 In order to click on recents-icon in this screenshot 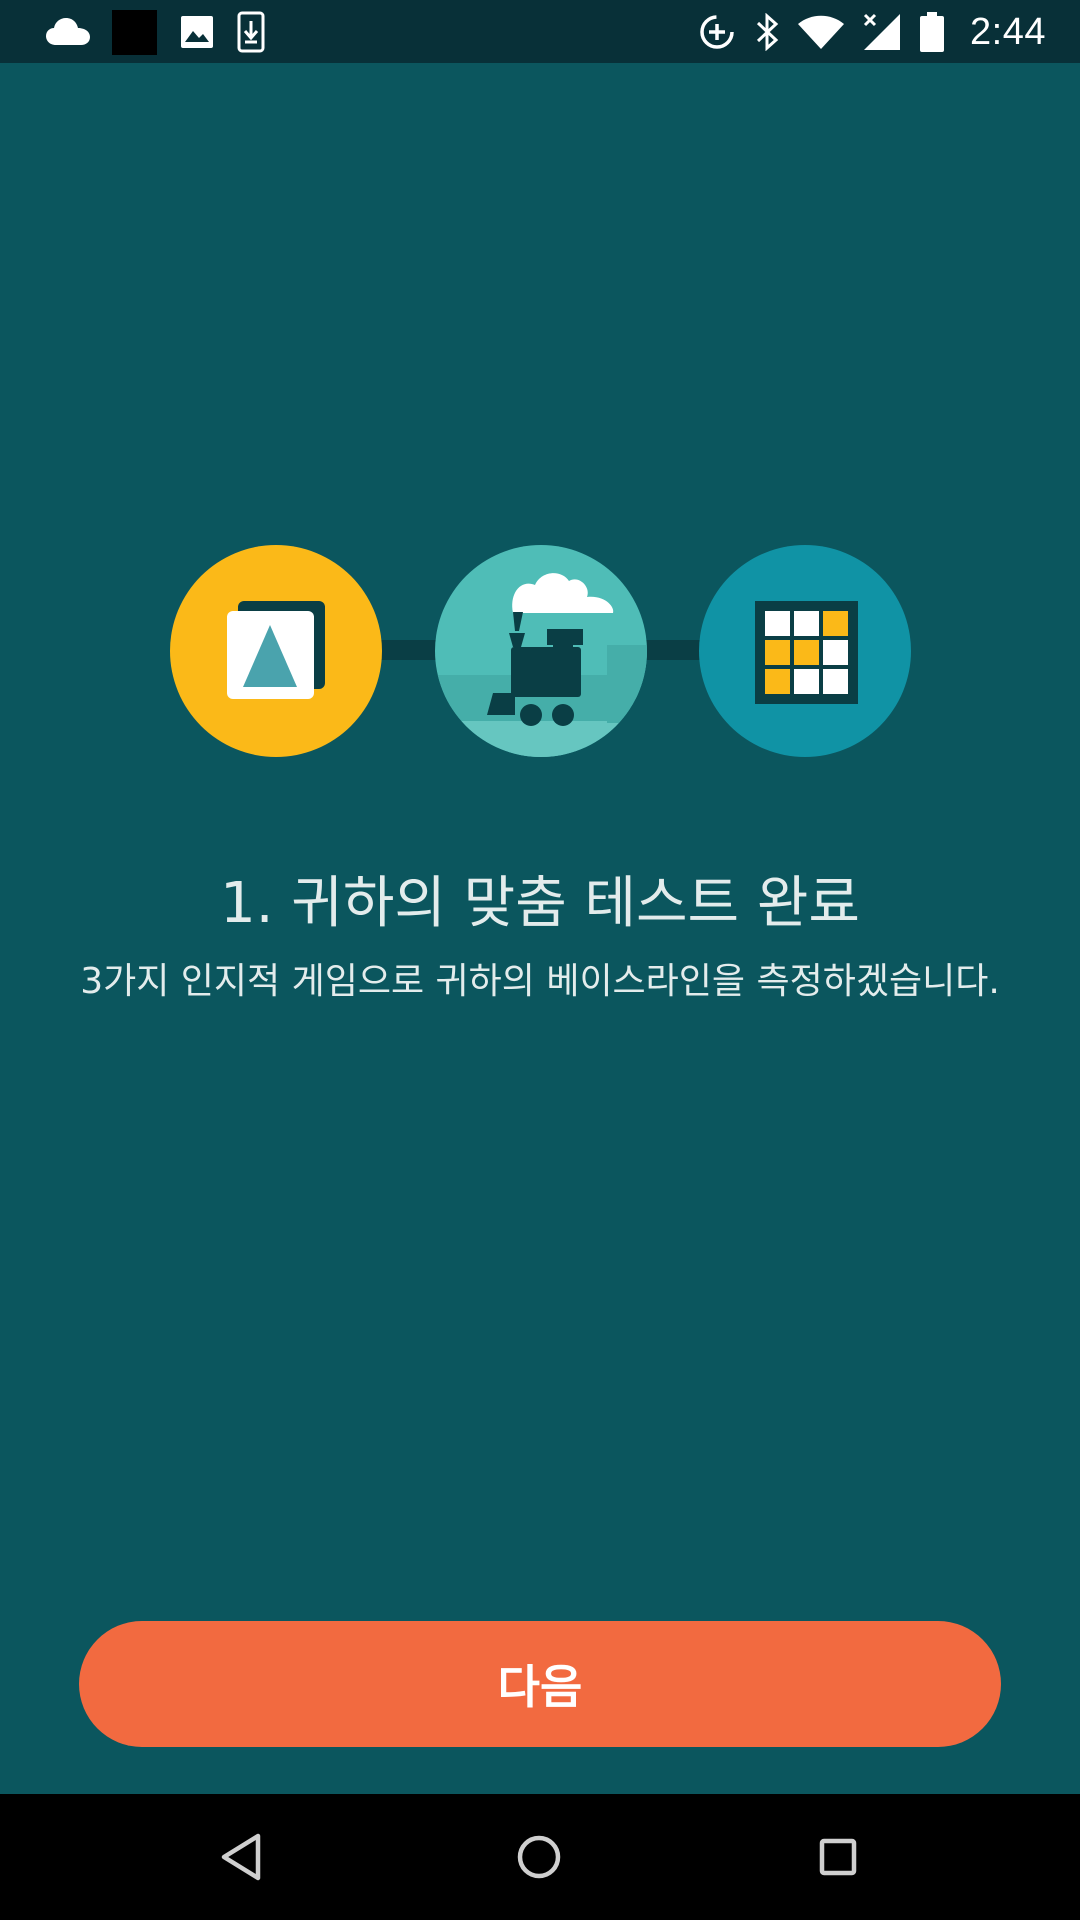, I will do `click(838, 1857)`.